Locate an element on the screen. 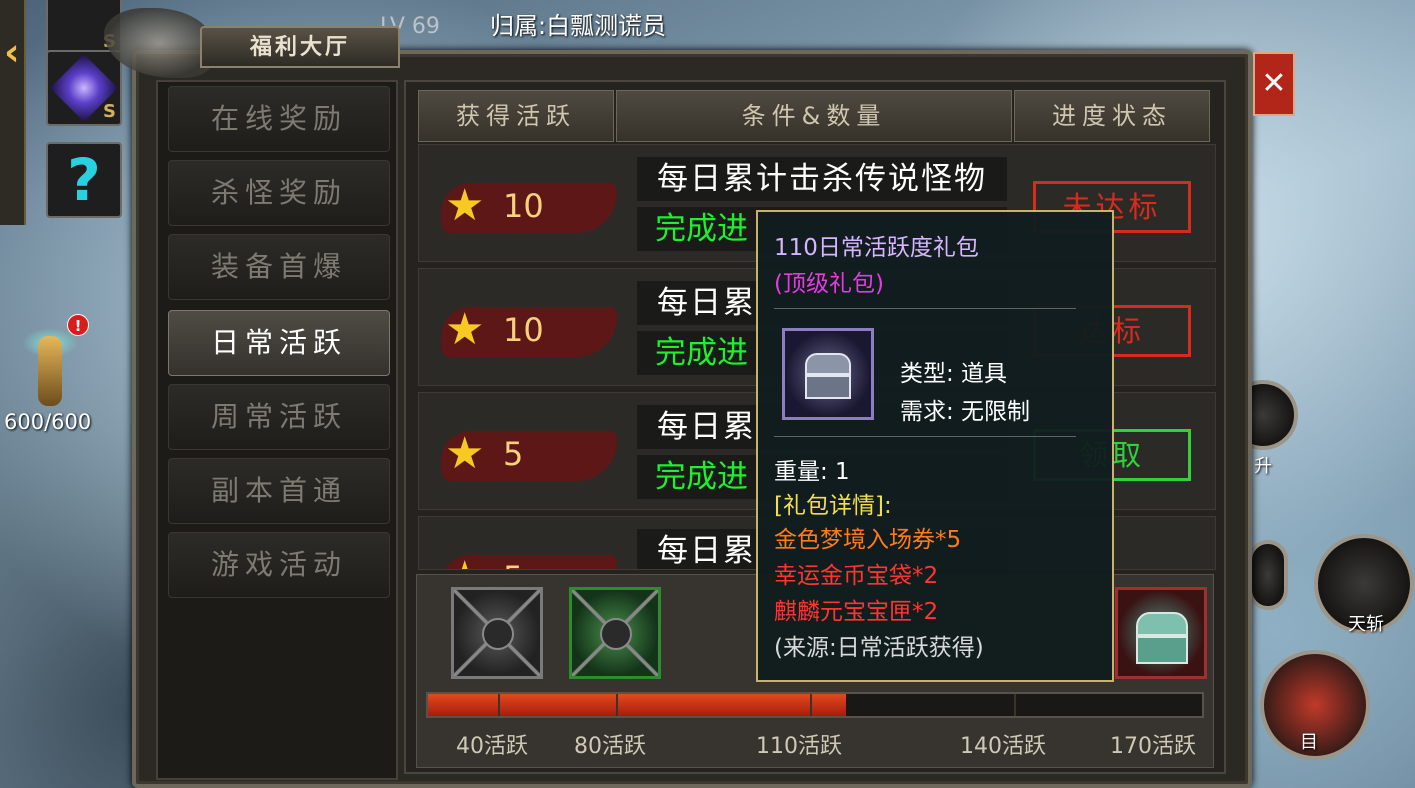 The height and width of the screenshot is (788, 1415). boss-owner-label: 归属:白瓢测谎员 is located at coordinates (578, 26).